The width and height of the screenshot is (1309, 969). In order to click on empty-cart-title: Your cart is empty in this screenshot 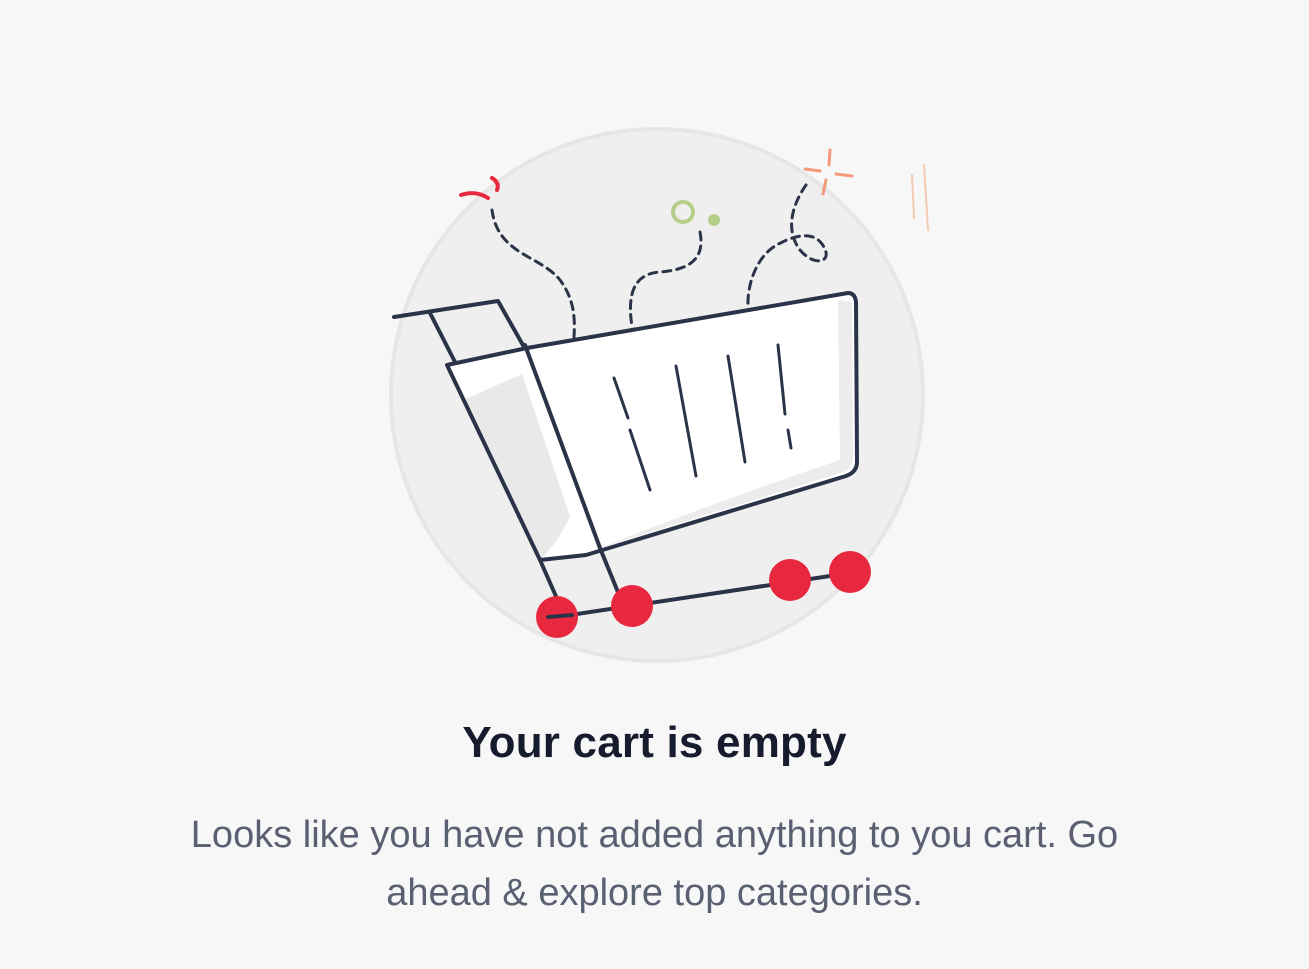, I will do `click(654, 742)`.